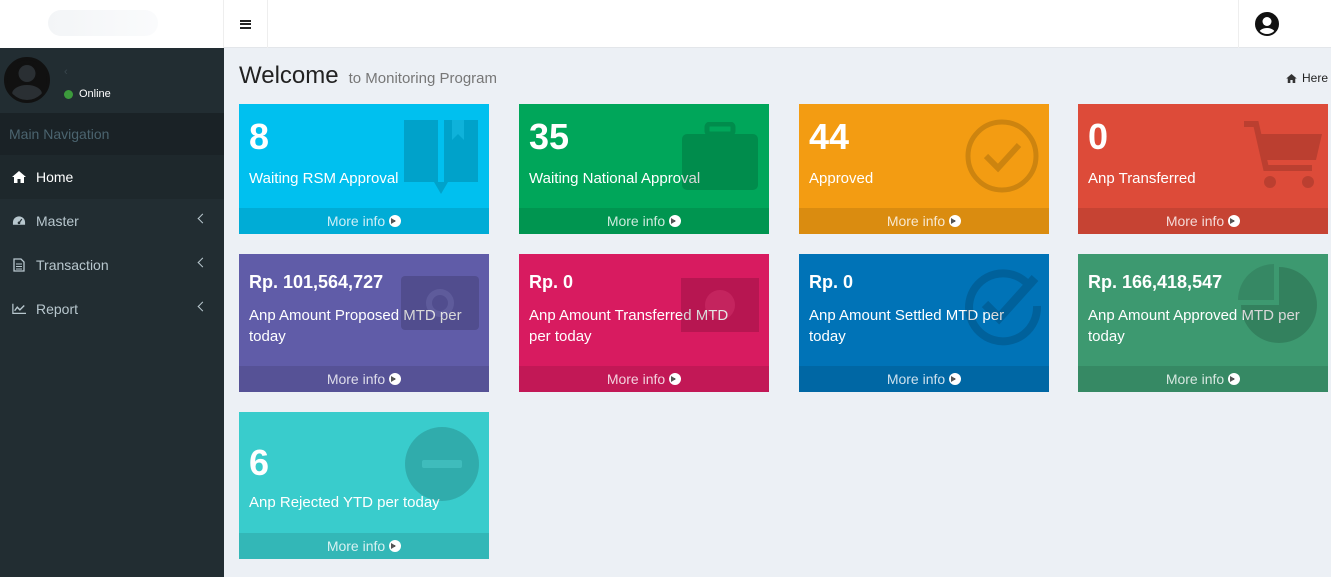 This screenshot has height=577, width=1331. Describe the element at coordinates (1002, 156) in the screenshot. I see `check-circle-icon` at that location.